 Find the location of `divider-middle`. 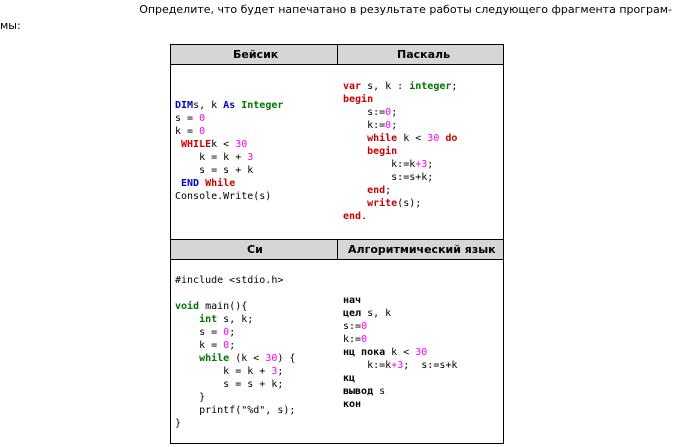

divider-middle is located at coordinates (337, 249).